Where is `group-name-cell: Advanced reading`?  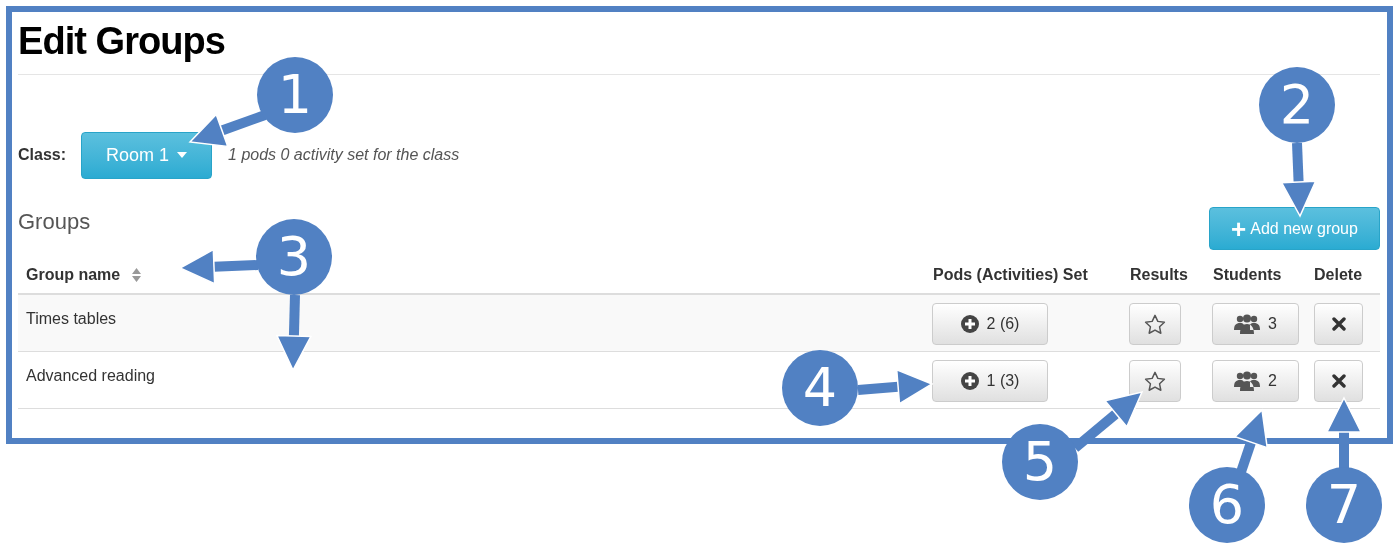 group-name-cell: Advanced reading is located at coordinates (90, 375).